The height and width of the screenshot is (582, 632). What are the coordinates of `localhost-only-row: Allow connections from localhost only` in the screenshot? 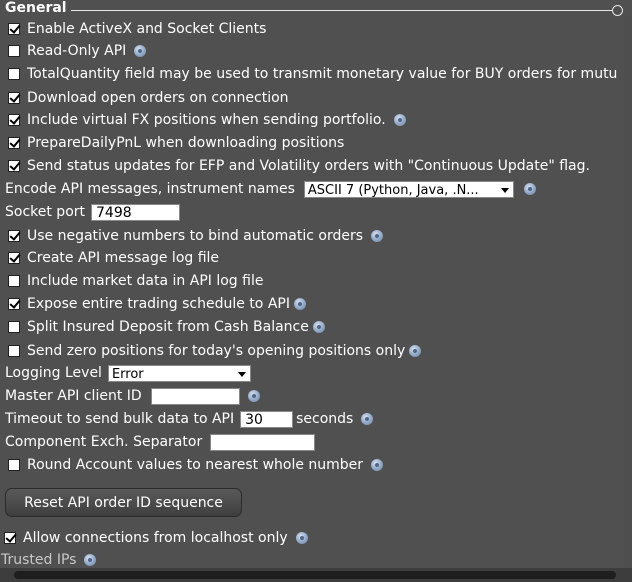 It's located at (154, 538).